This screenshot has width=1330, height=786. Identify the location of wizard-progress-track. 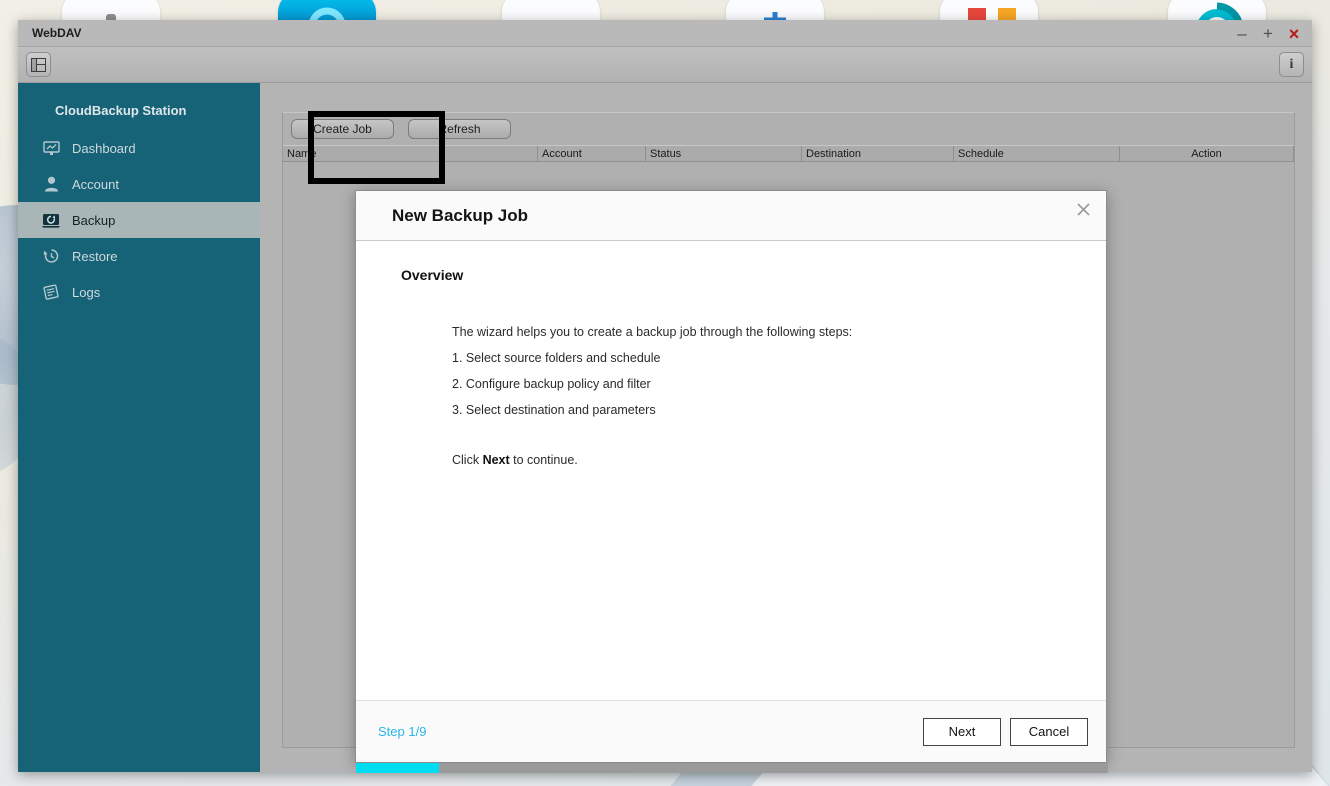
(732, 768).